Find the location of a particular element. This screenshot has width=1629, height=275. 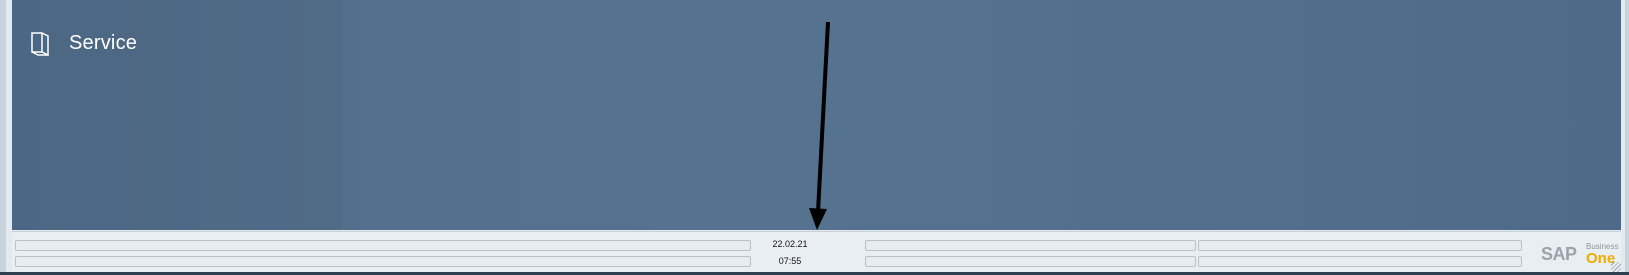

status-time: 07:55 is located at coordinates (790, 261).